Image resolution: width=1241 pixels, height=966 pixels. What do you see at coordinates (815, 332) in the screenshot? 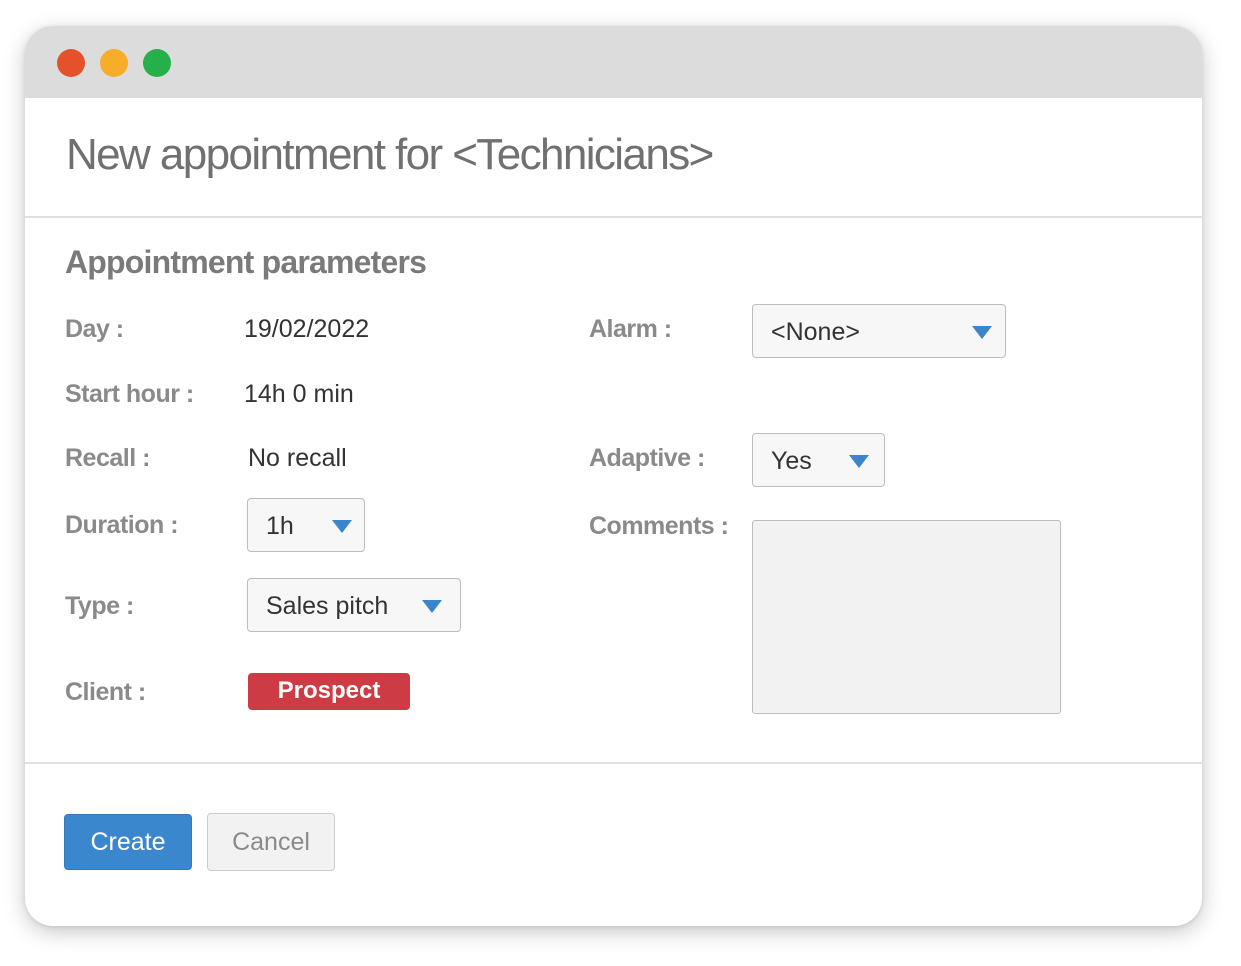
I see `alarm-selected-value: <None>` at bounding box center [815, 332].